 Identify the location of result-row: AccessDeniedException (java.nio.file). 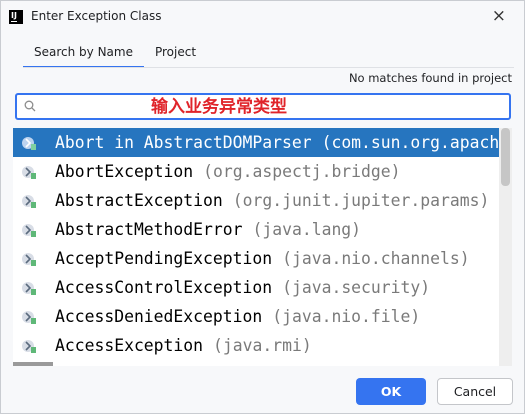
(262, 316).